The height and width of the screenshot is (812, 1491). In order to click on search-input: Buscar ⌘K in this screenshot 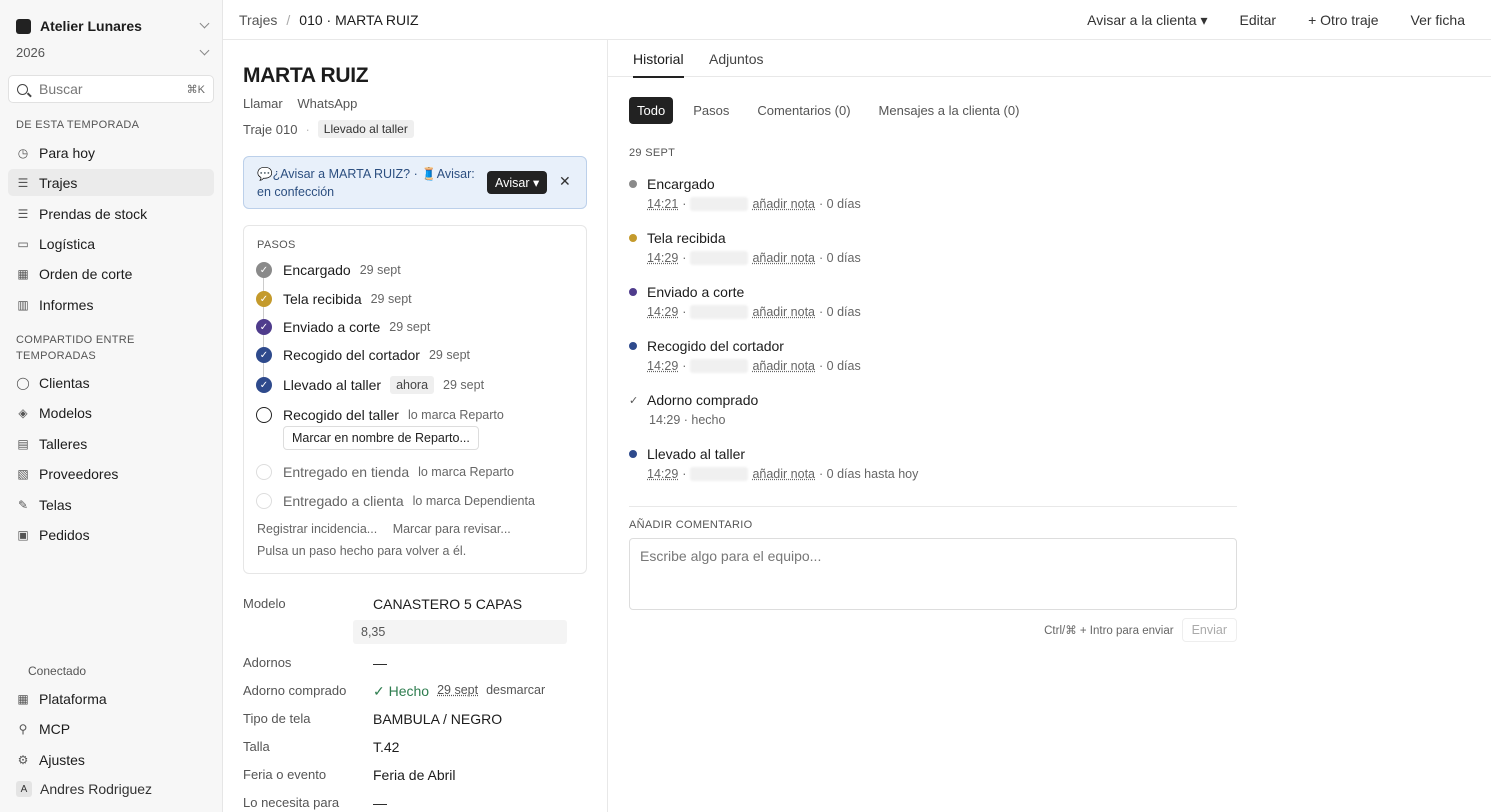, I will do `click(111, 89)`.